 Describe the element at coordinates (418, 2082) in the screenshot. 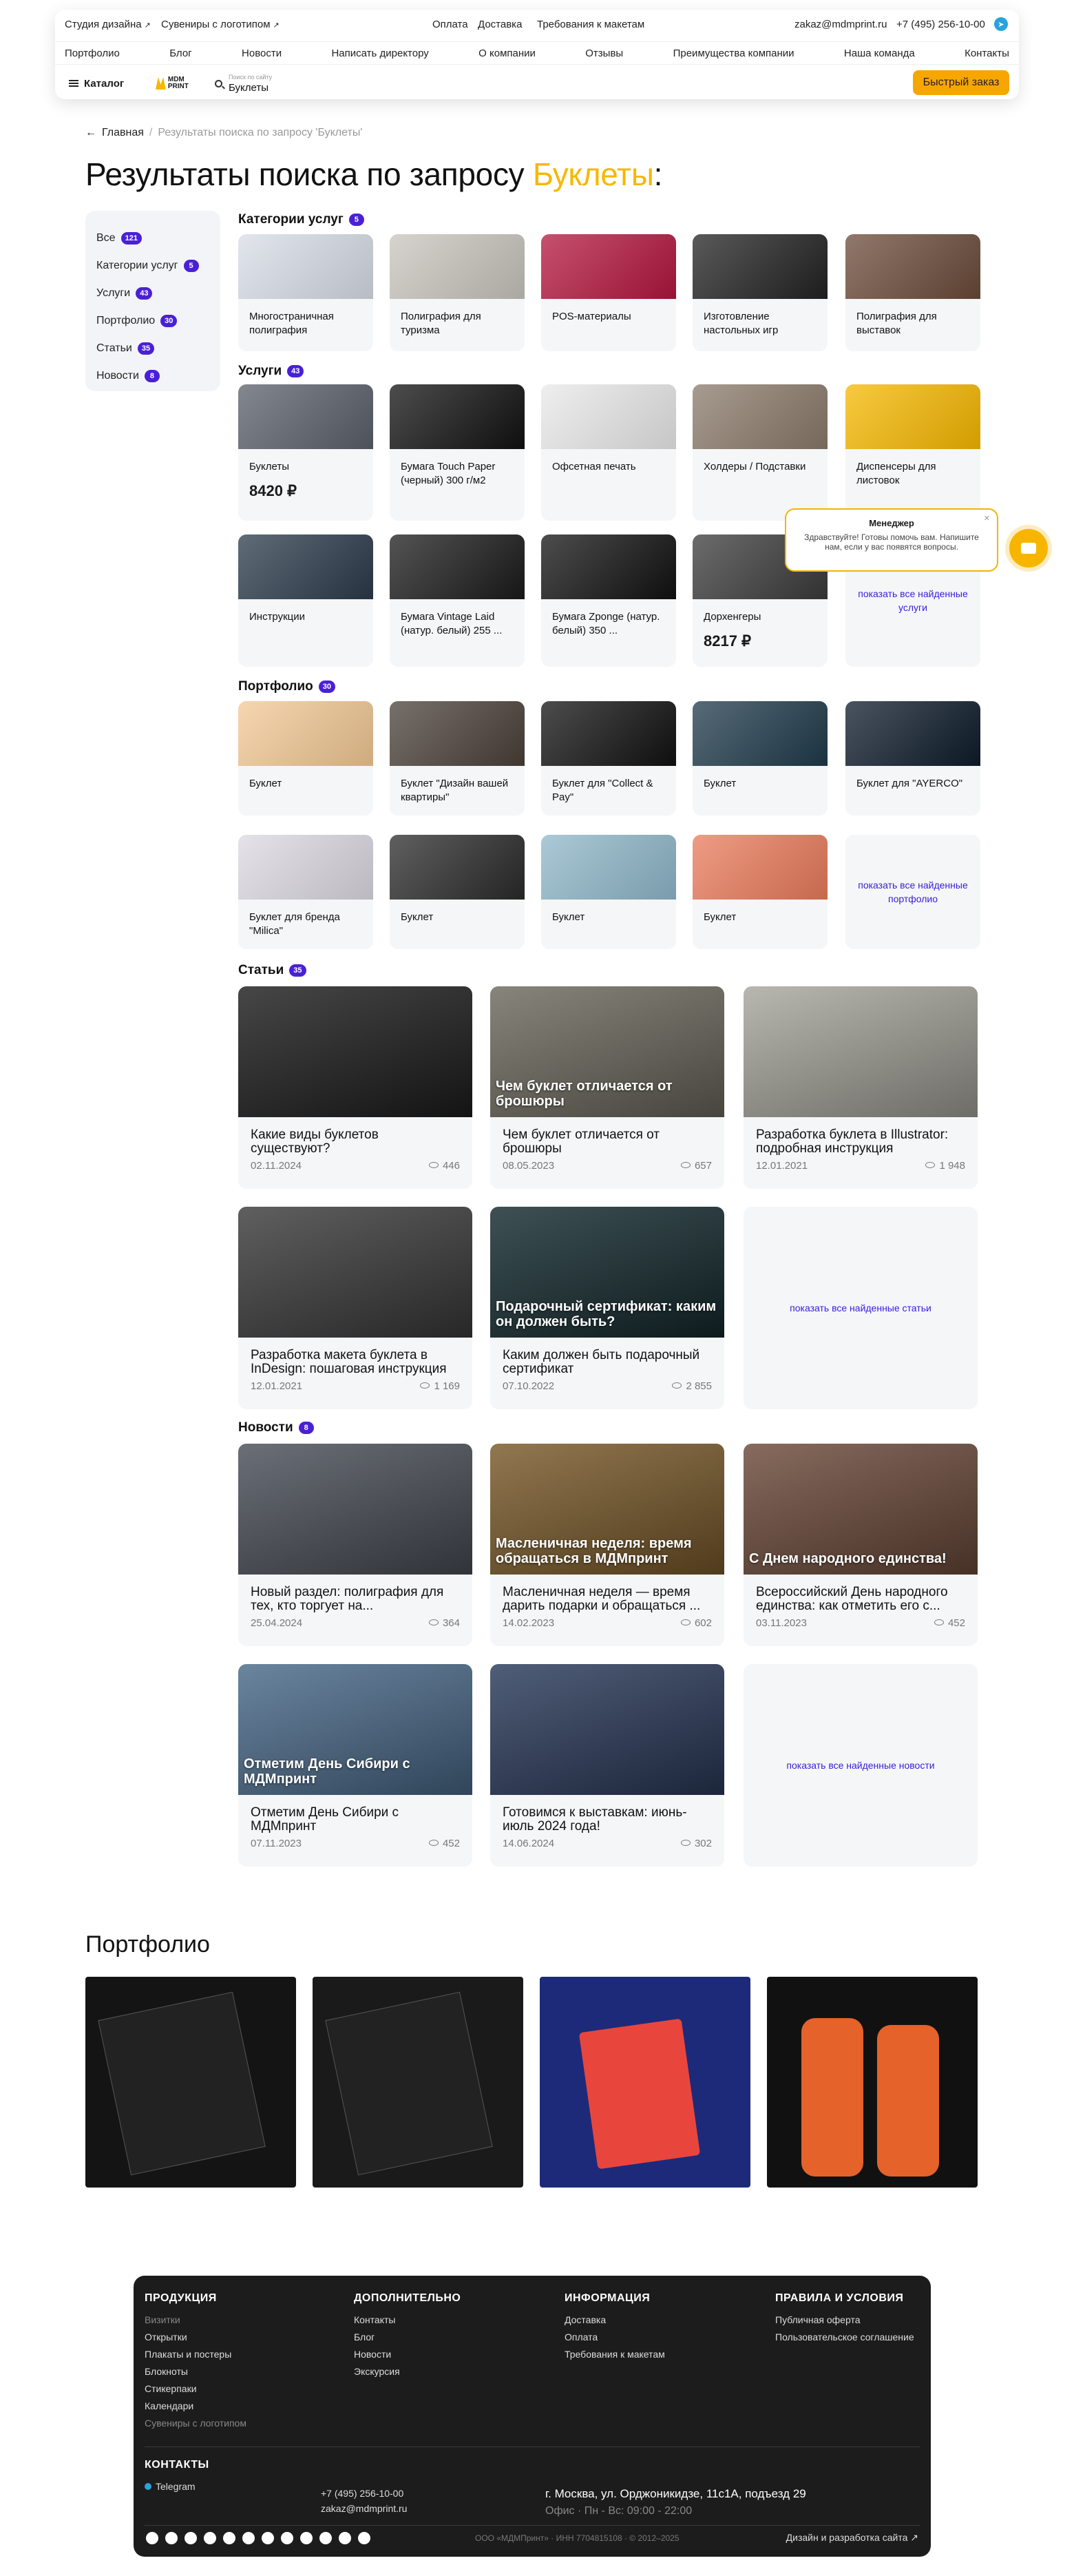

I see `portfolio-tile-collect-st` at that location.